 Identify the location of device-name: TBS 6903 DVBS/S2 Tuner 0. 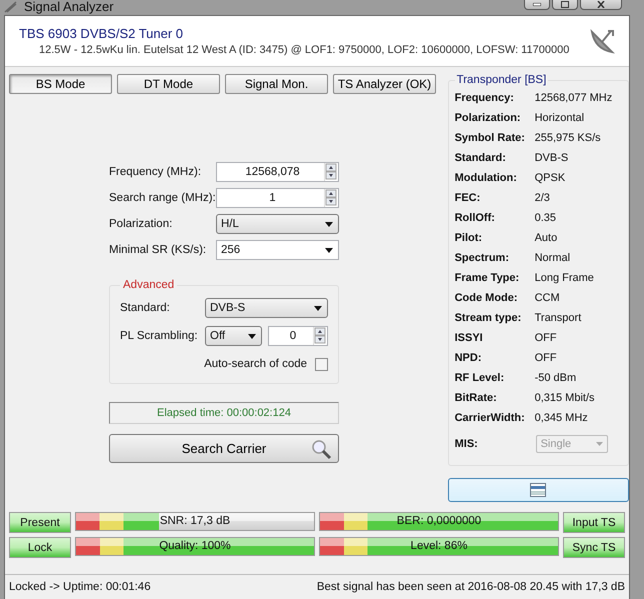
(101, 33).